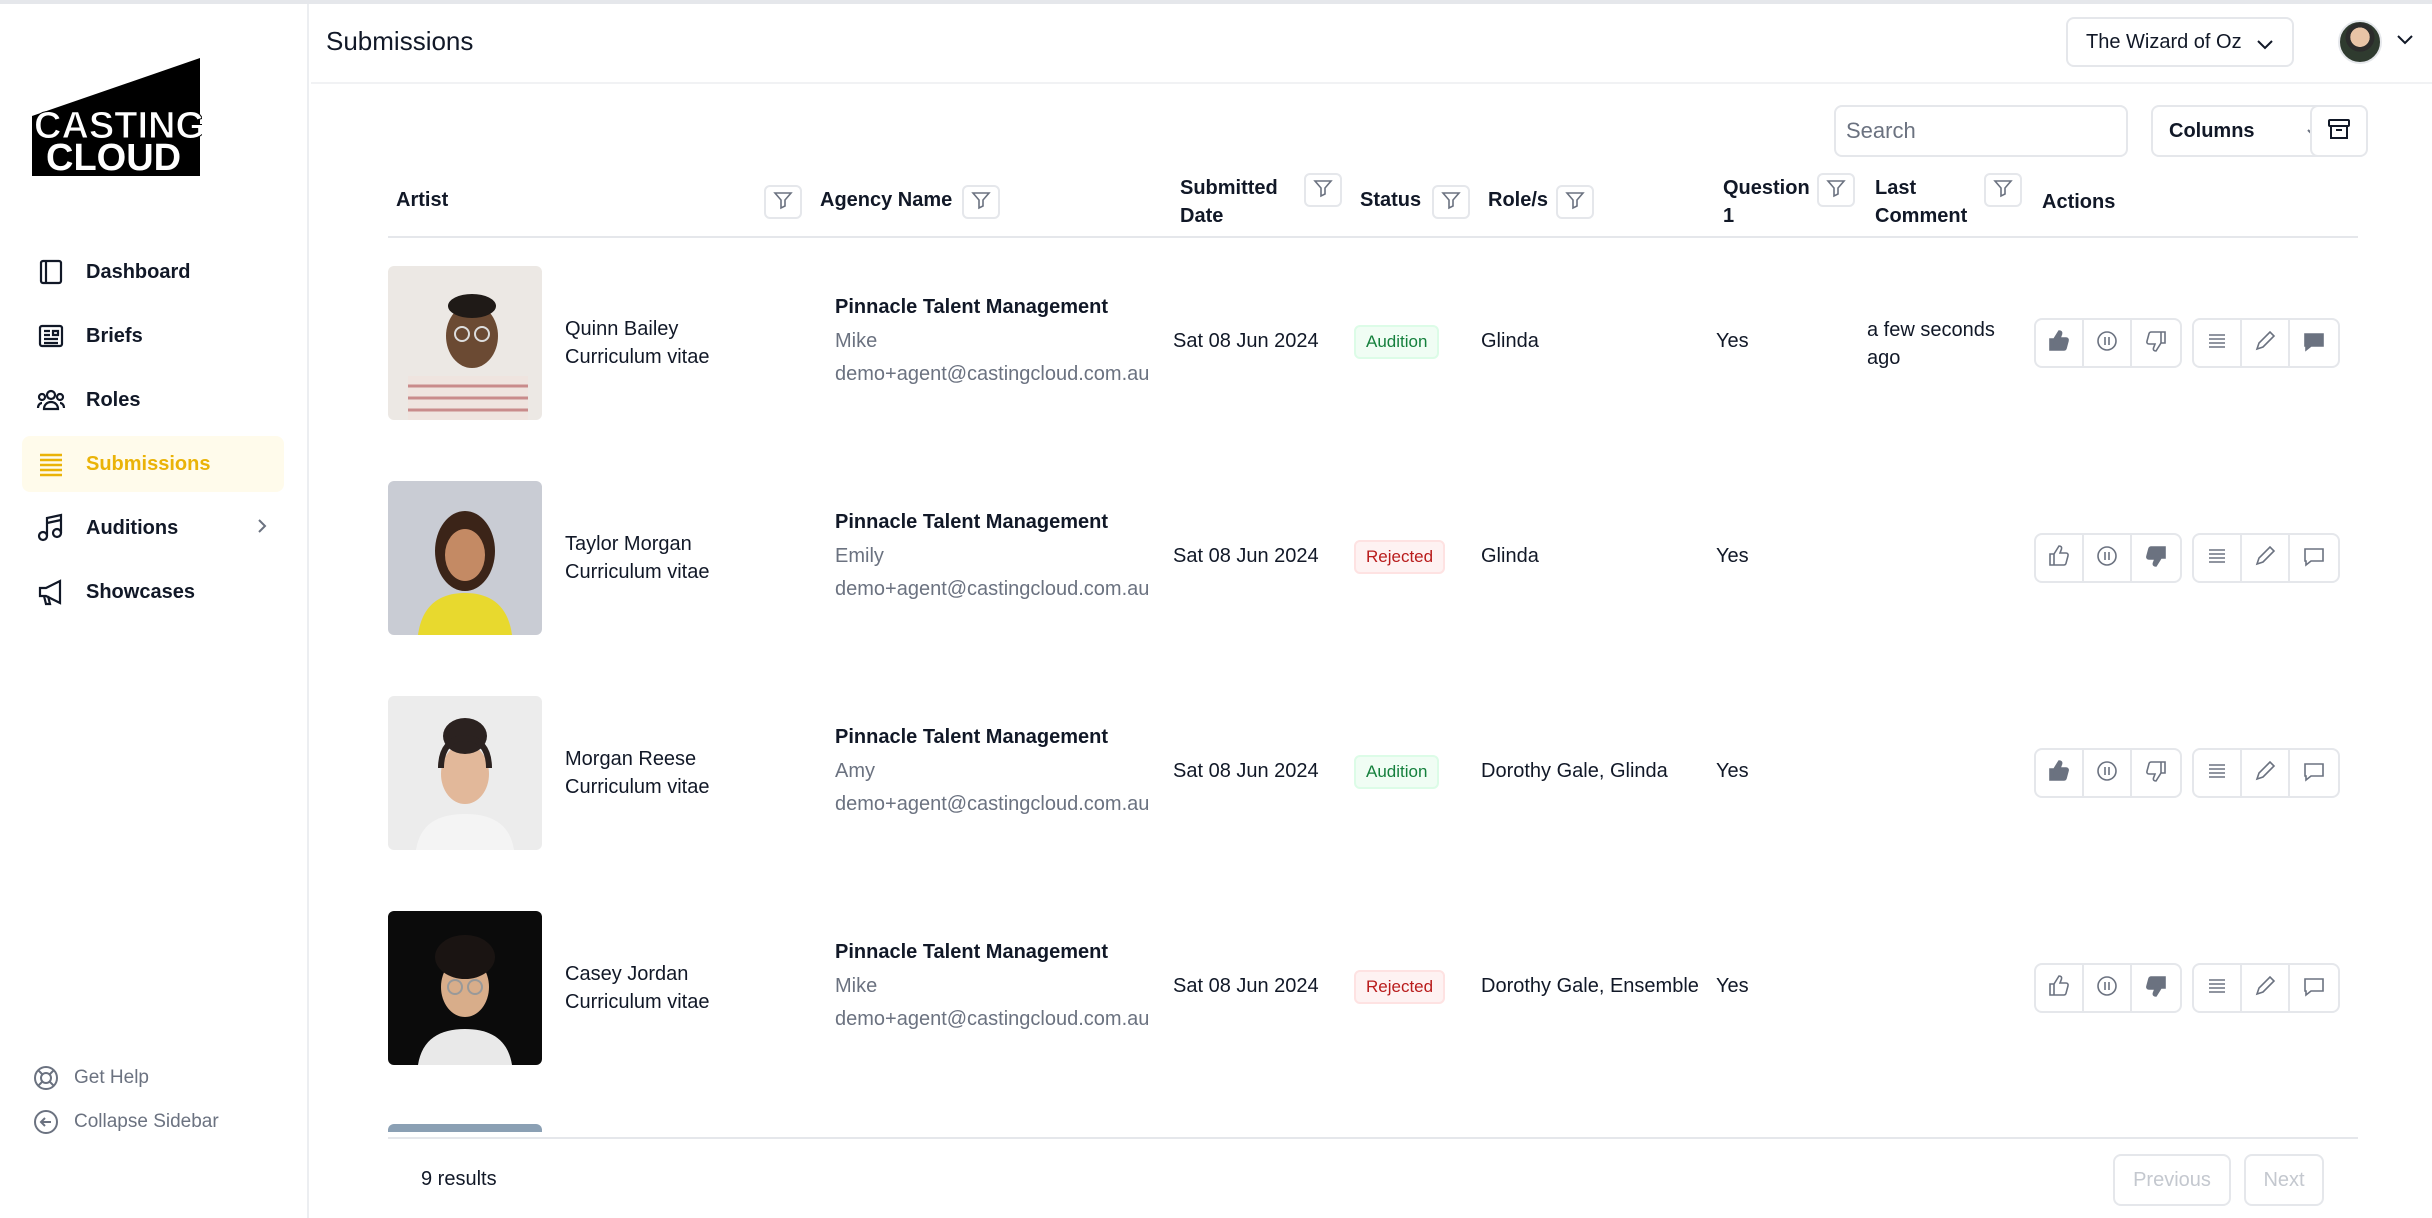 The width and height of the screenshot is (2432, 1218). I want to click on project-select: The Wizard of Oz, so click(2180, 42).